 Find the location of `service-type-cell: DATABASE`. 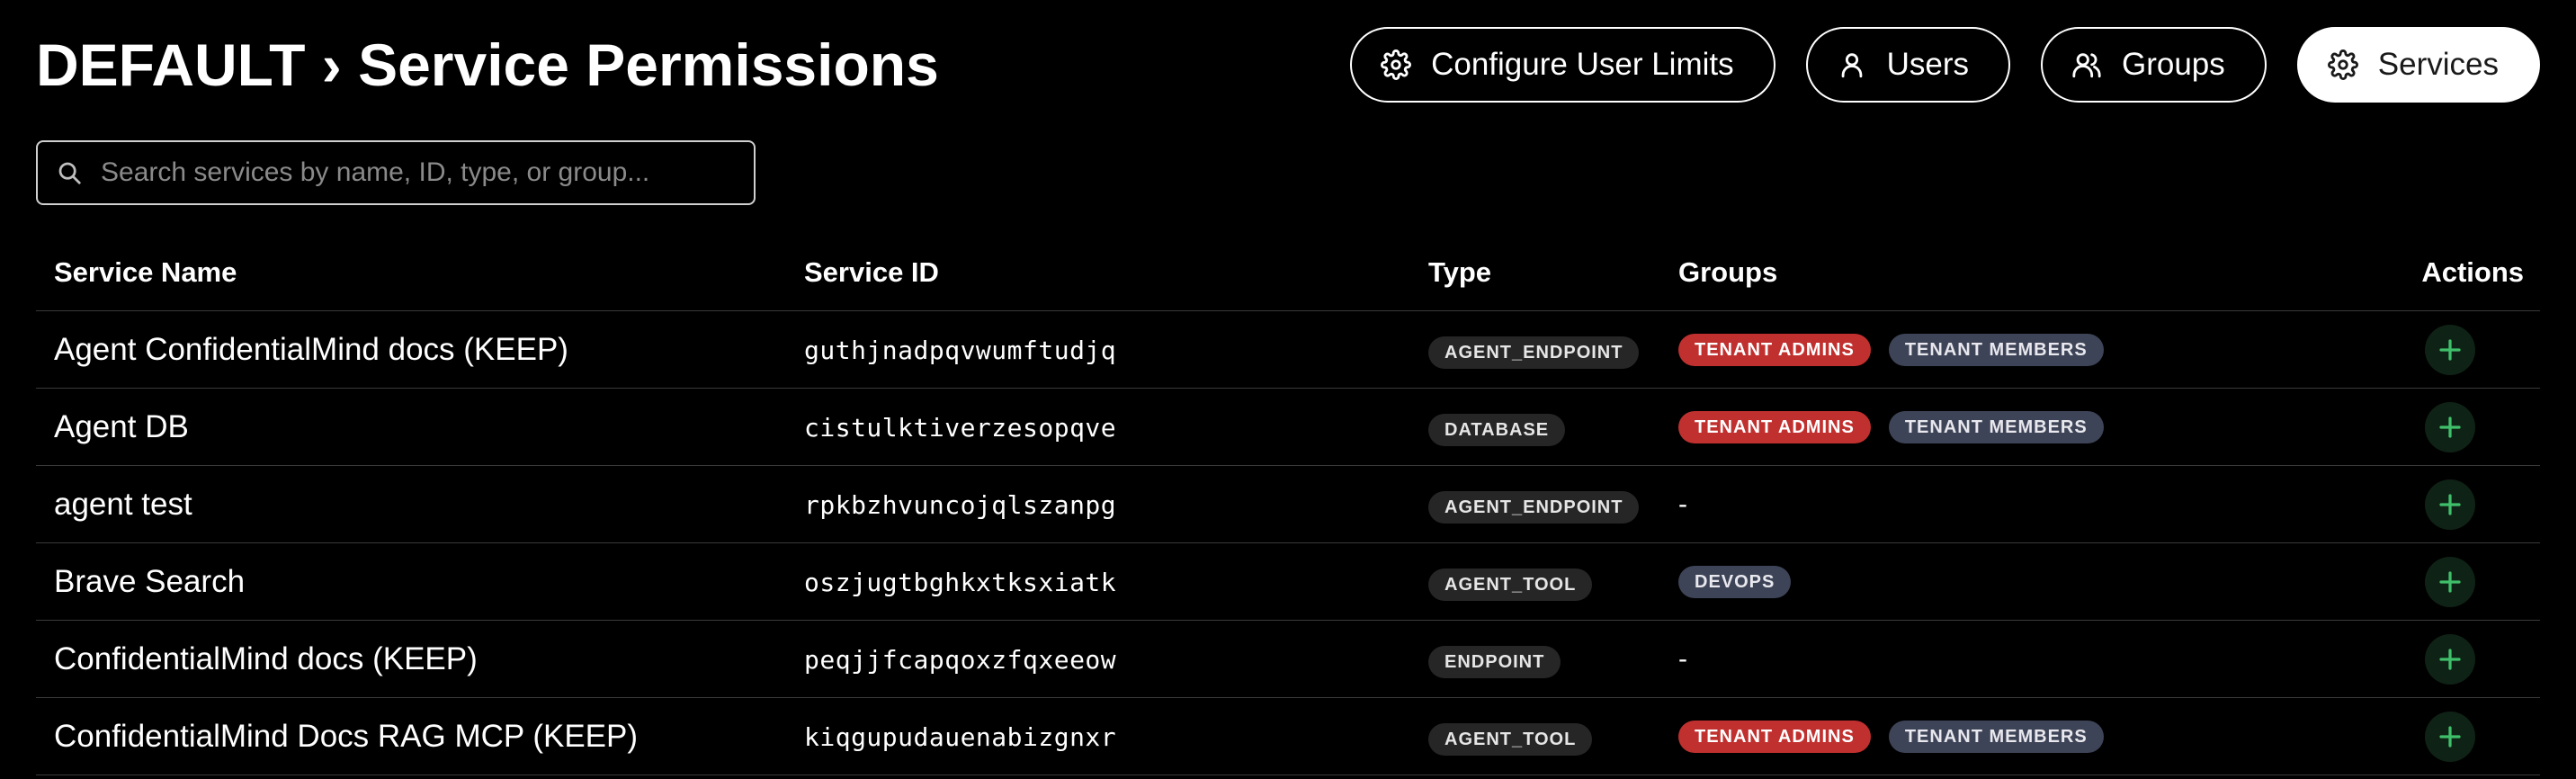

service-type-cell: DATABASE is located at coordinates (1497, 427).